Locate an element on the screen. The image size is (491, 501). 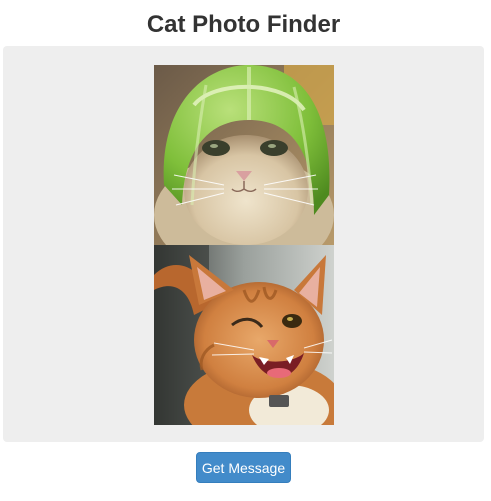
winking-cat-photo is located at coordinates (244, 335).